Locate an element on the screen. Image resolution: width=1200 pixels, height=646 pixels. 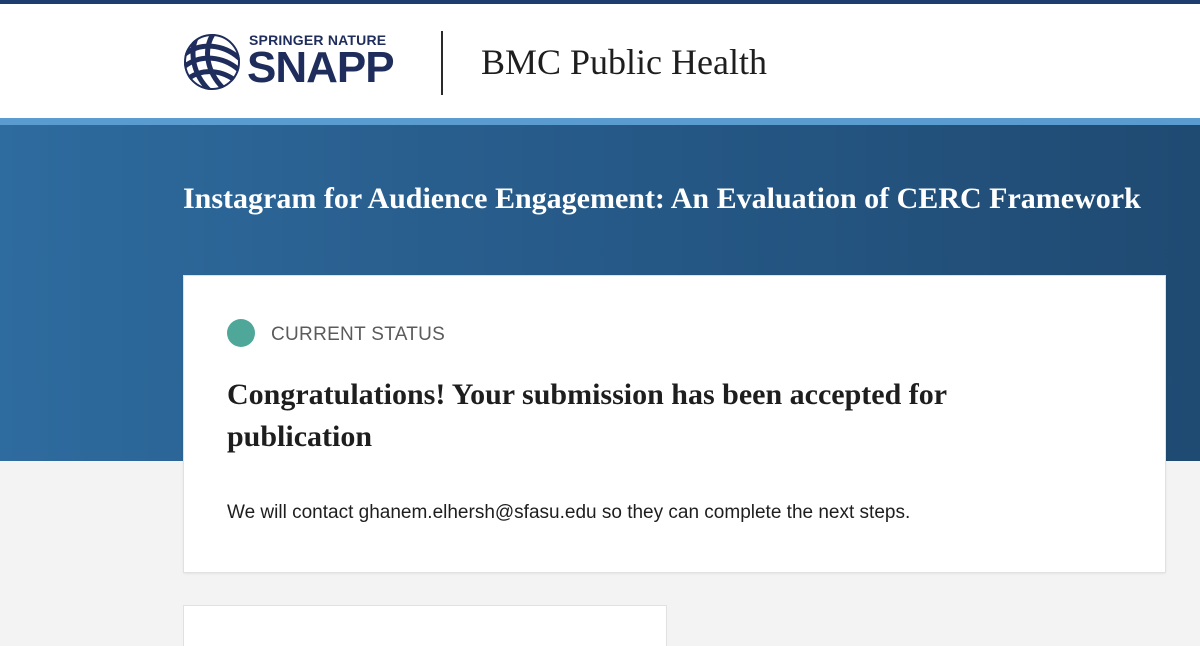
header-divider is located at coordinates (442, 63).